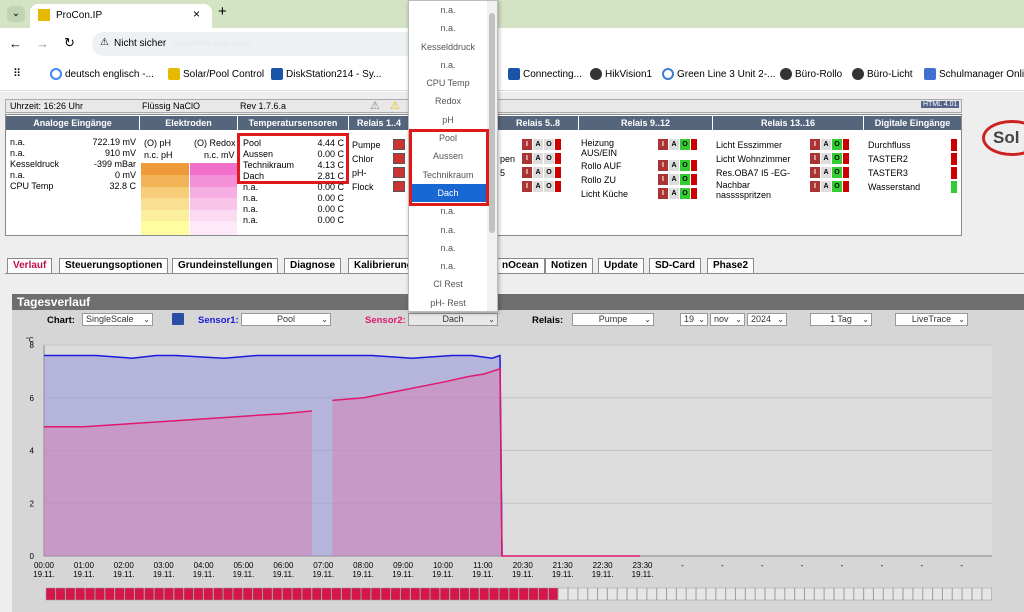 The height and width of the screenshot is (612, 1024). What do you see at coordinates (178, 319) in the screenshot?
I see `save-icon` at bounding box center [178, 319].